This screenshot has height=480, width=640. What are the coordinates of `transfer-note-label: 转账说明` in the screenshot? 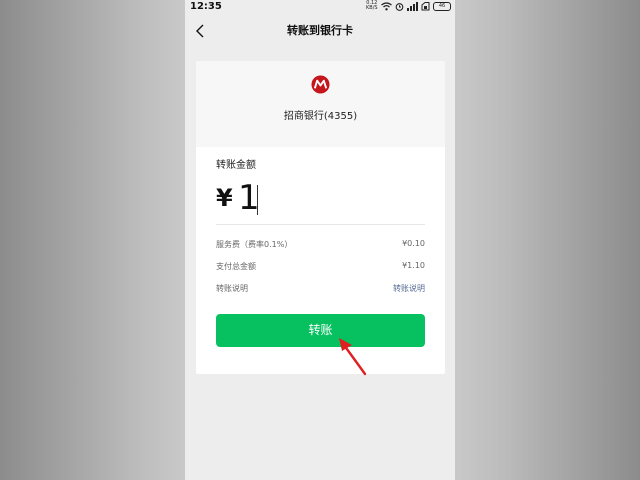 It's located at (232, 288).